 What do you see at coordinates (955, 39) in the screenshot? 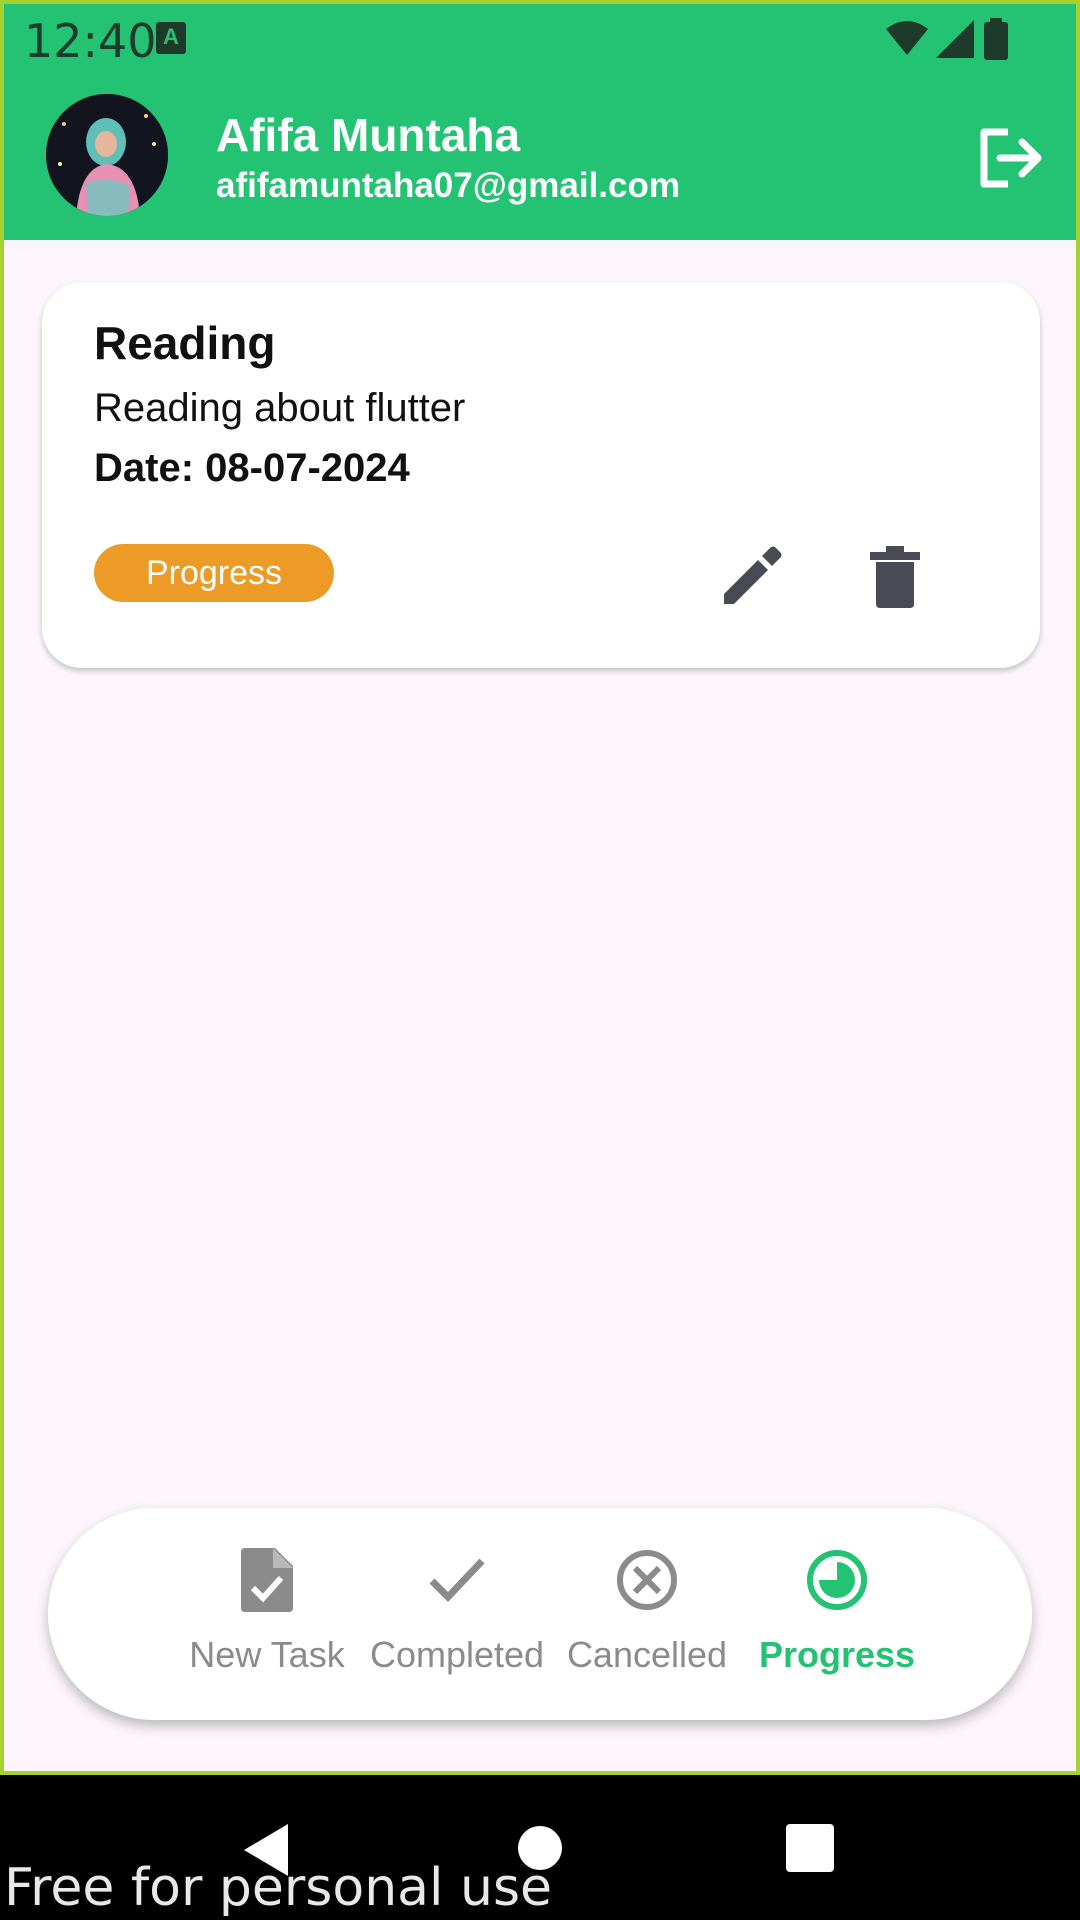
I see `signal-icon` at bounding box center [955, 39].